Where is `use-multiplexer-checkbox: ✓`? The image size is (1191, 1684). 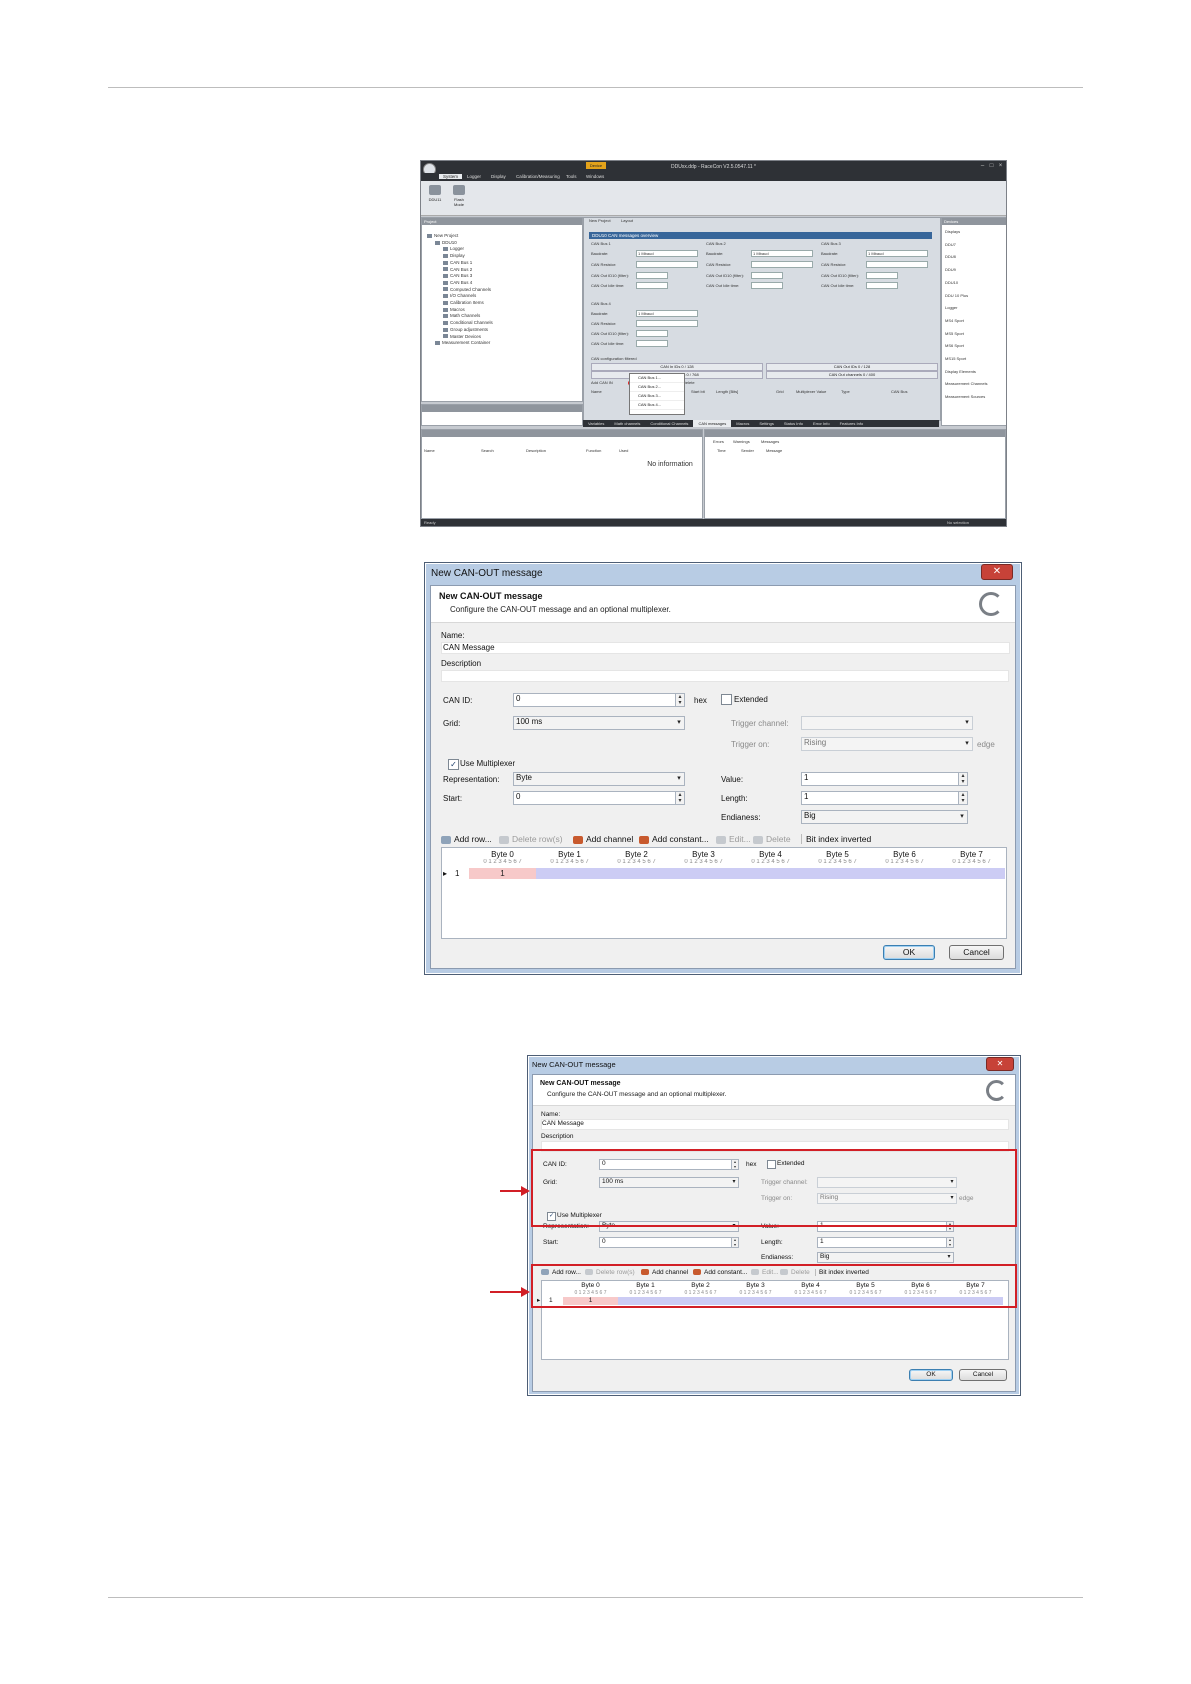
use-multiplexer-checkbox: ✓ is located at coordinates (453, 764).